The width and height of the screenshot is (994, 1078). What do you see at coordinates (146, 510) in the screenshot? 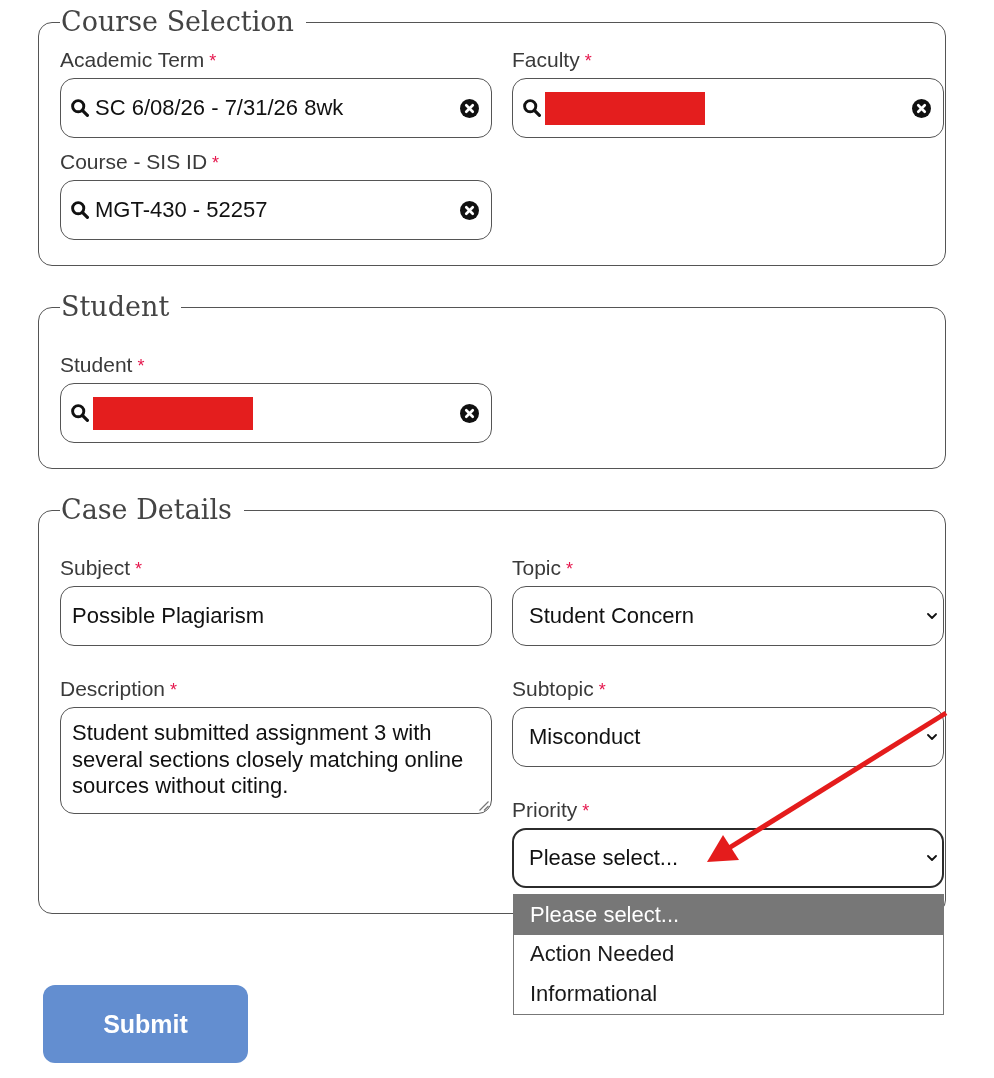
I see `section-title: Case Details` at bounding box center [146, 510].